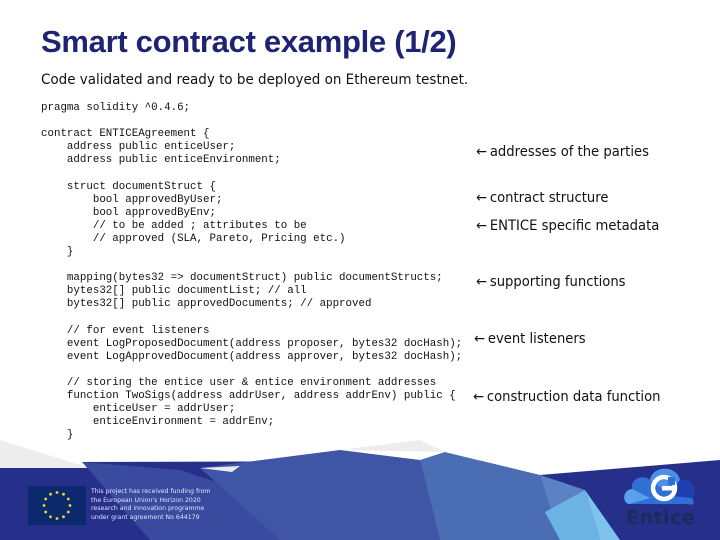 This screenshot has height=540, width=720. What do you see at coordinates (148, 509) in the screenshot?
I see `funding-line: research and innovation programme` at bounding box center [148, 509].